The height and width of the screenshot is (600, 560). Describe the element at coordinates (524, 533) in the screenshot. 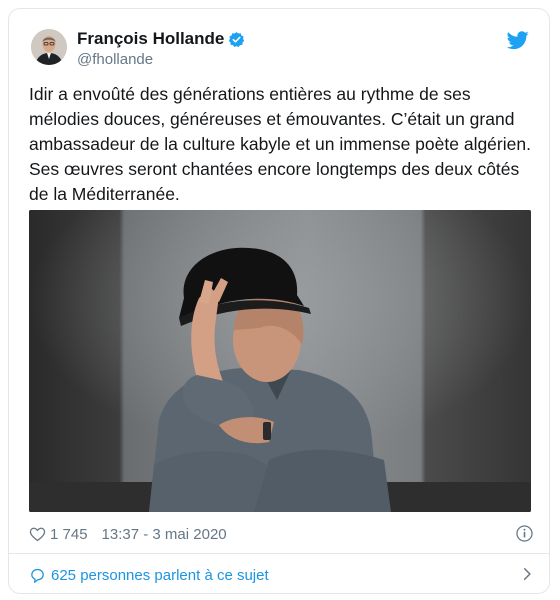

I see `info-icon` at that location.